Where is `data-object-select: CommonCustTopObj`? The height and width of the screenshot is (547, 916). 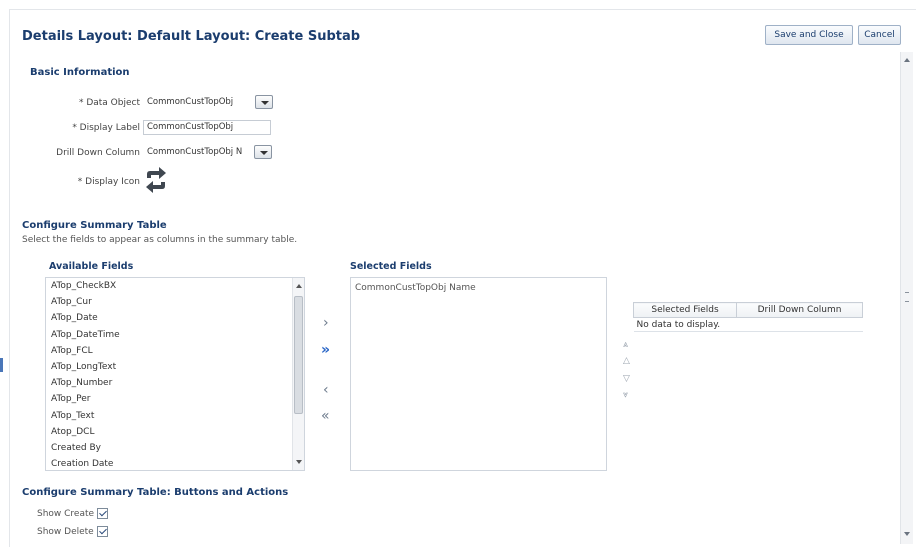 data-object-select: CommonCustTopObj is located at coordinates (197, 102).